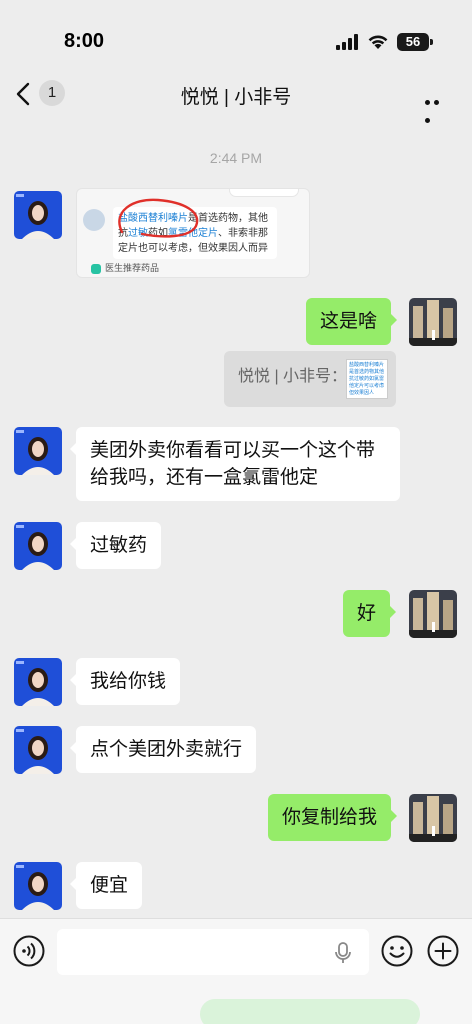 This screenshot has width=472, height=1024. What do you see at coordinates (397, 951) in the screenshot?
I see `emoji-icon` at bounding box center [397, 951].